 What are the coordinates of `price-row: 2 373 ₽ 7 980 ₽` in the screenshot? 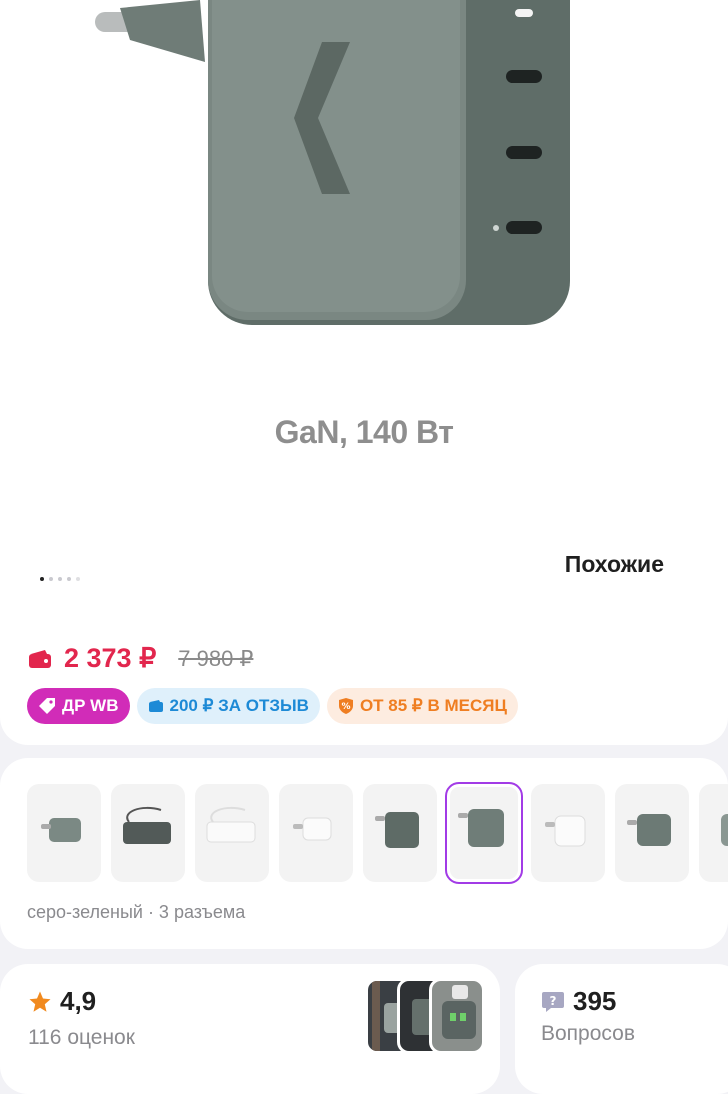 It's located at (140, 658).